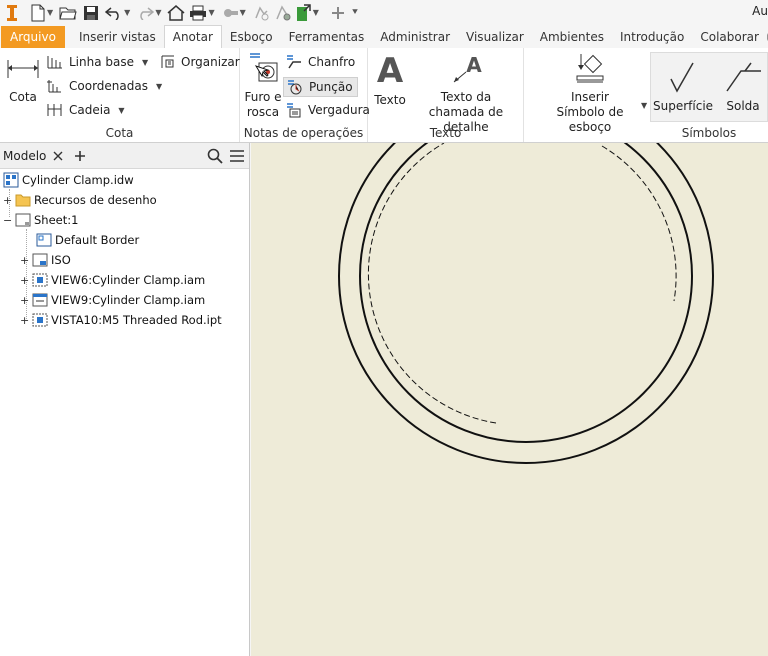 The width and height of the screenshot is (768, 656). What do you see at coordinates (23, 220) in the screenshot?
I see `sheet-icon` at bounding box center [23, 220].